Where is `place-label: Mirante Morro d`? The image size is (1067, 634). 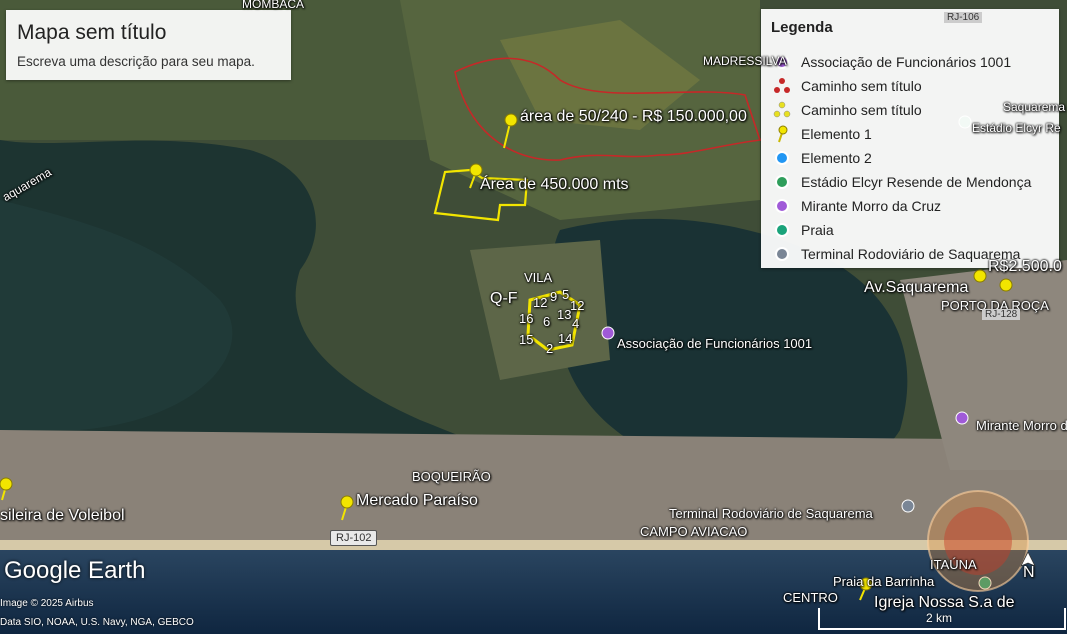 place-label: Mirante Morro d is located at coordinates (1021, 425).